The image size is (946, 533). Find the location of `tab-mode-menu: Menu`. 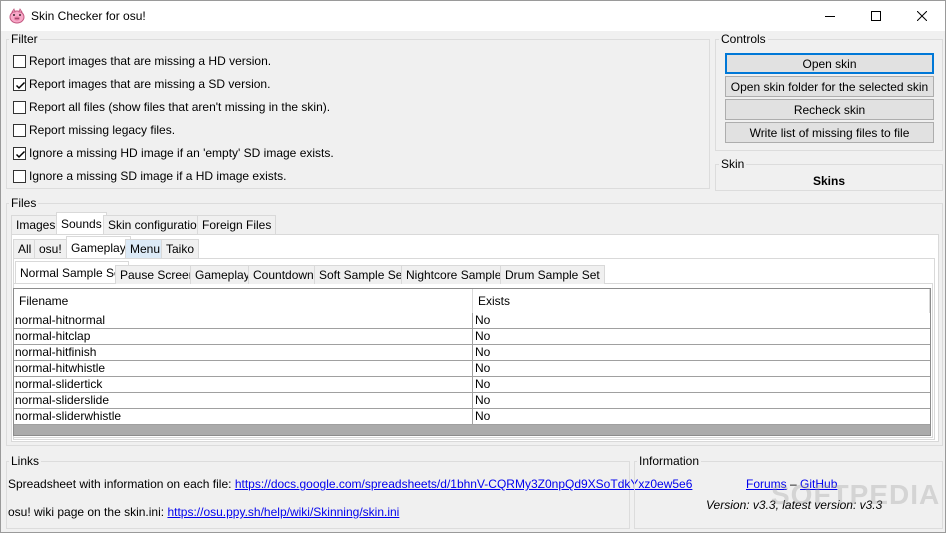

tab-mode-menu: Menu is located at coordinates (145, 248).